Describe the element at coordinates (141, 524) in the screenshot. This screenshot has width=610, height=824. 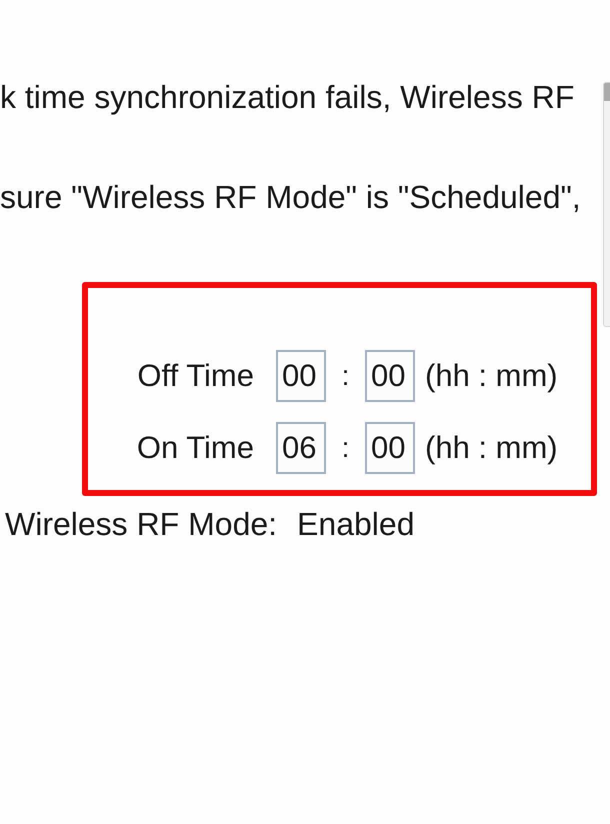
I see `mode-label: Wireless RF Mode:` at that location.